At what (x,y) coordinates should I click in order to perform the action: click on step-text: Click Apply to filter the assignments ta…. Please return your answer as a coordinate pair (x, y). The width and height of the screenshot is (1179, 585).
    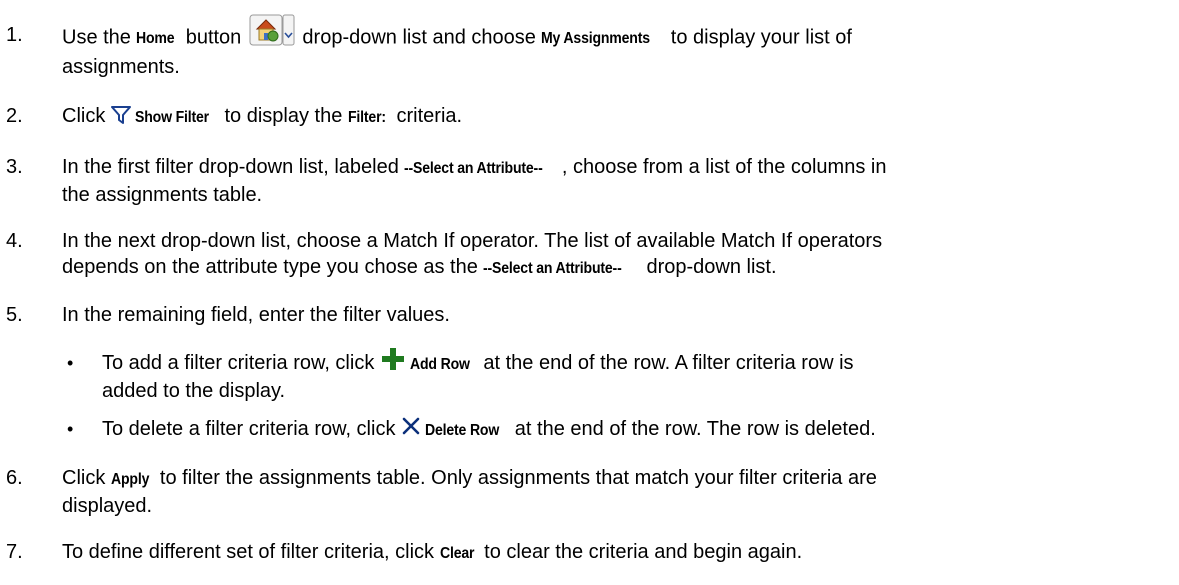
    Looking at the image, I should click on (469, 492).